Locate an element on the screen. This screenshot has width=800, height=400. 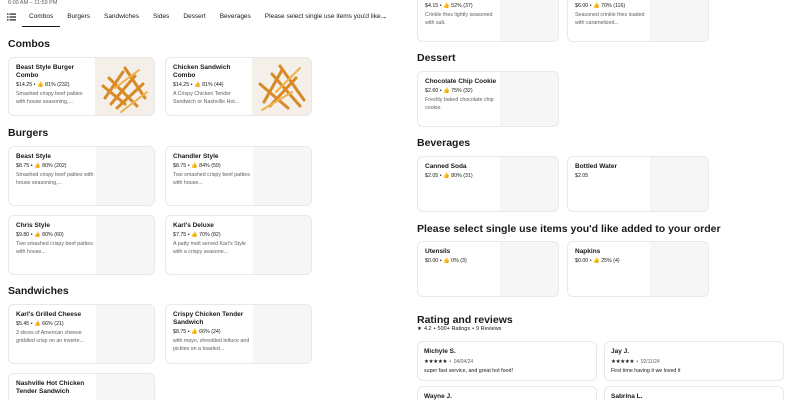
tab-combos: Combos is located at coordinates (41, 17).